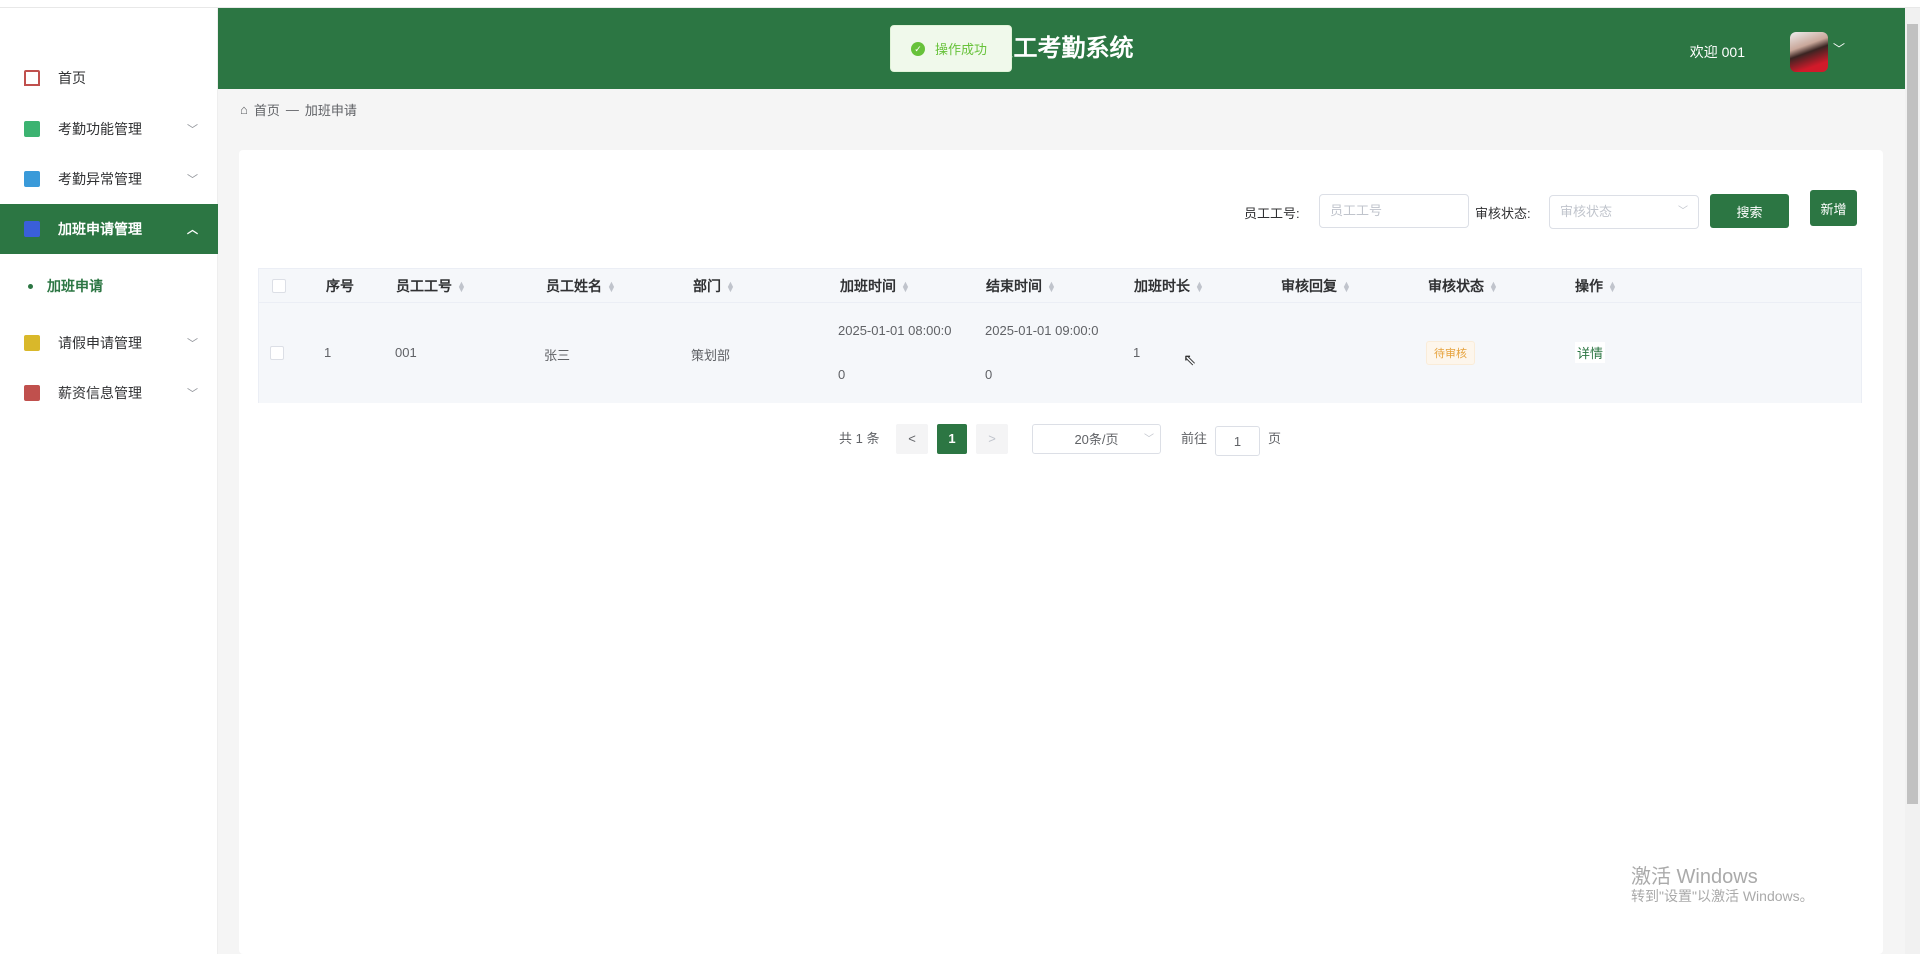 Image resolution: width=1920 pixels, height=954 pixels. Describe the element at coordinates (328, 352) in the screenshot. I see `cell-index: 1` at that location.